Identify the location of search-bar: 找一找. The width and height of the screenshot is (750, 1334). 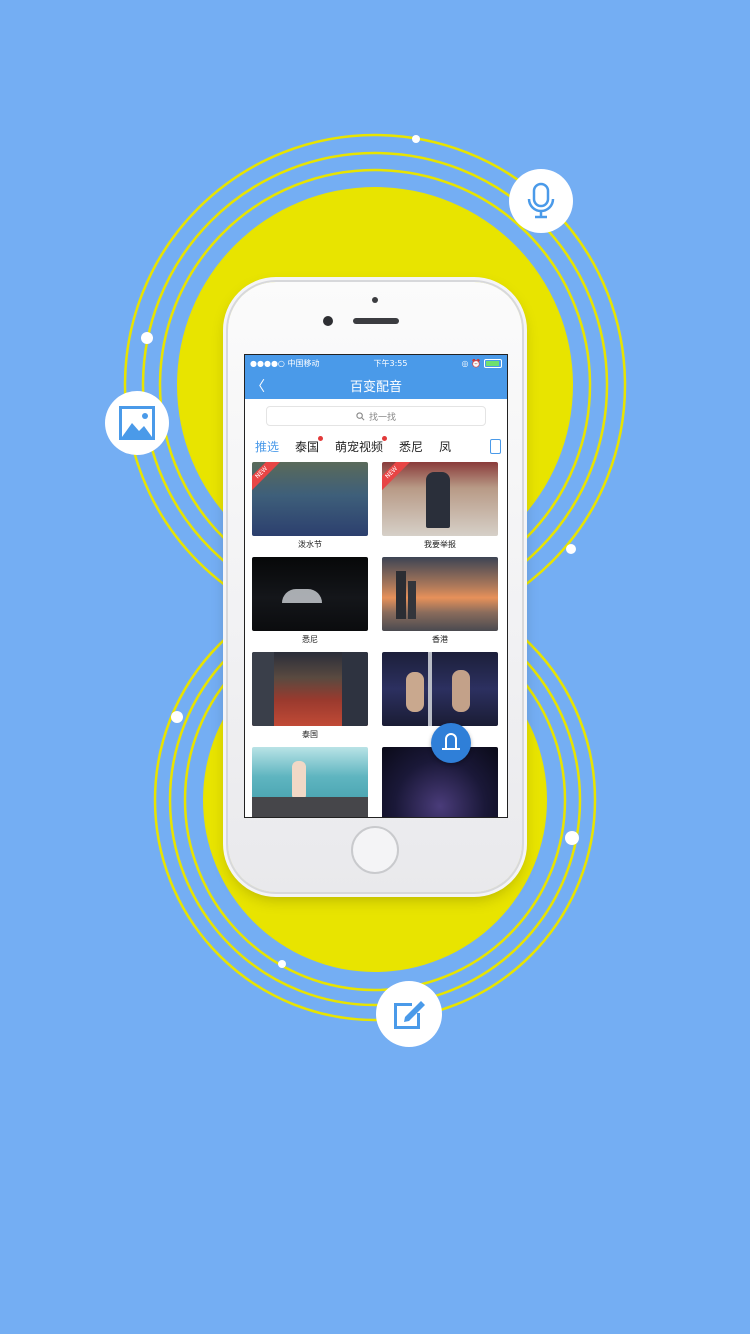
(376, 416).